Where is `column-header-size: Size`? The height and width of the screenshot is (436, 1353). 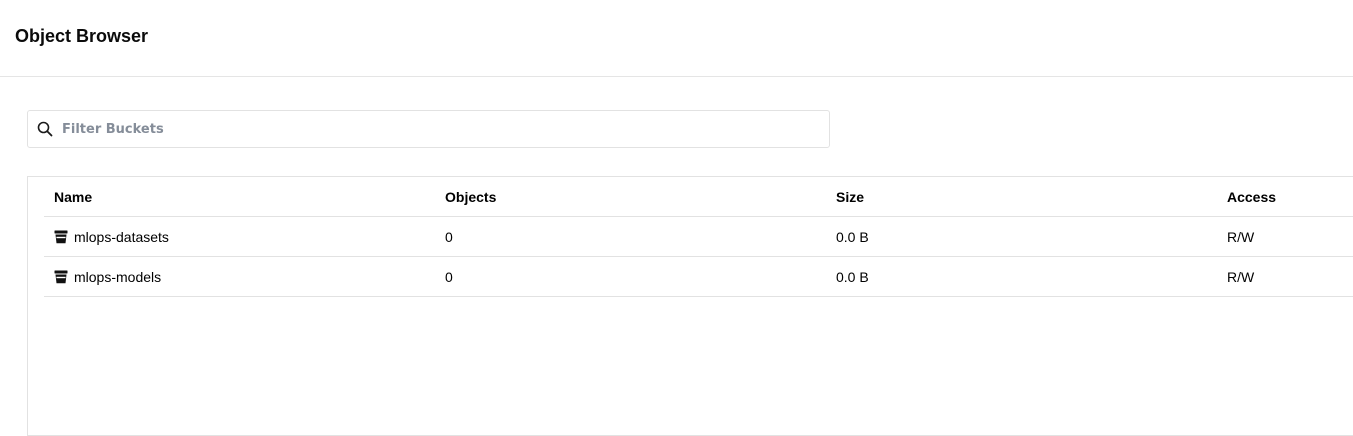
column-header-size: Size is located at coordinates (850, 197).